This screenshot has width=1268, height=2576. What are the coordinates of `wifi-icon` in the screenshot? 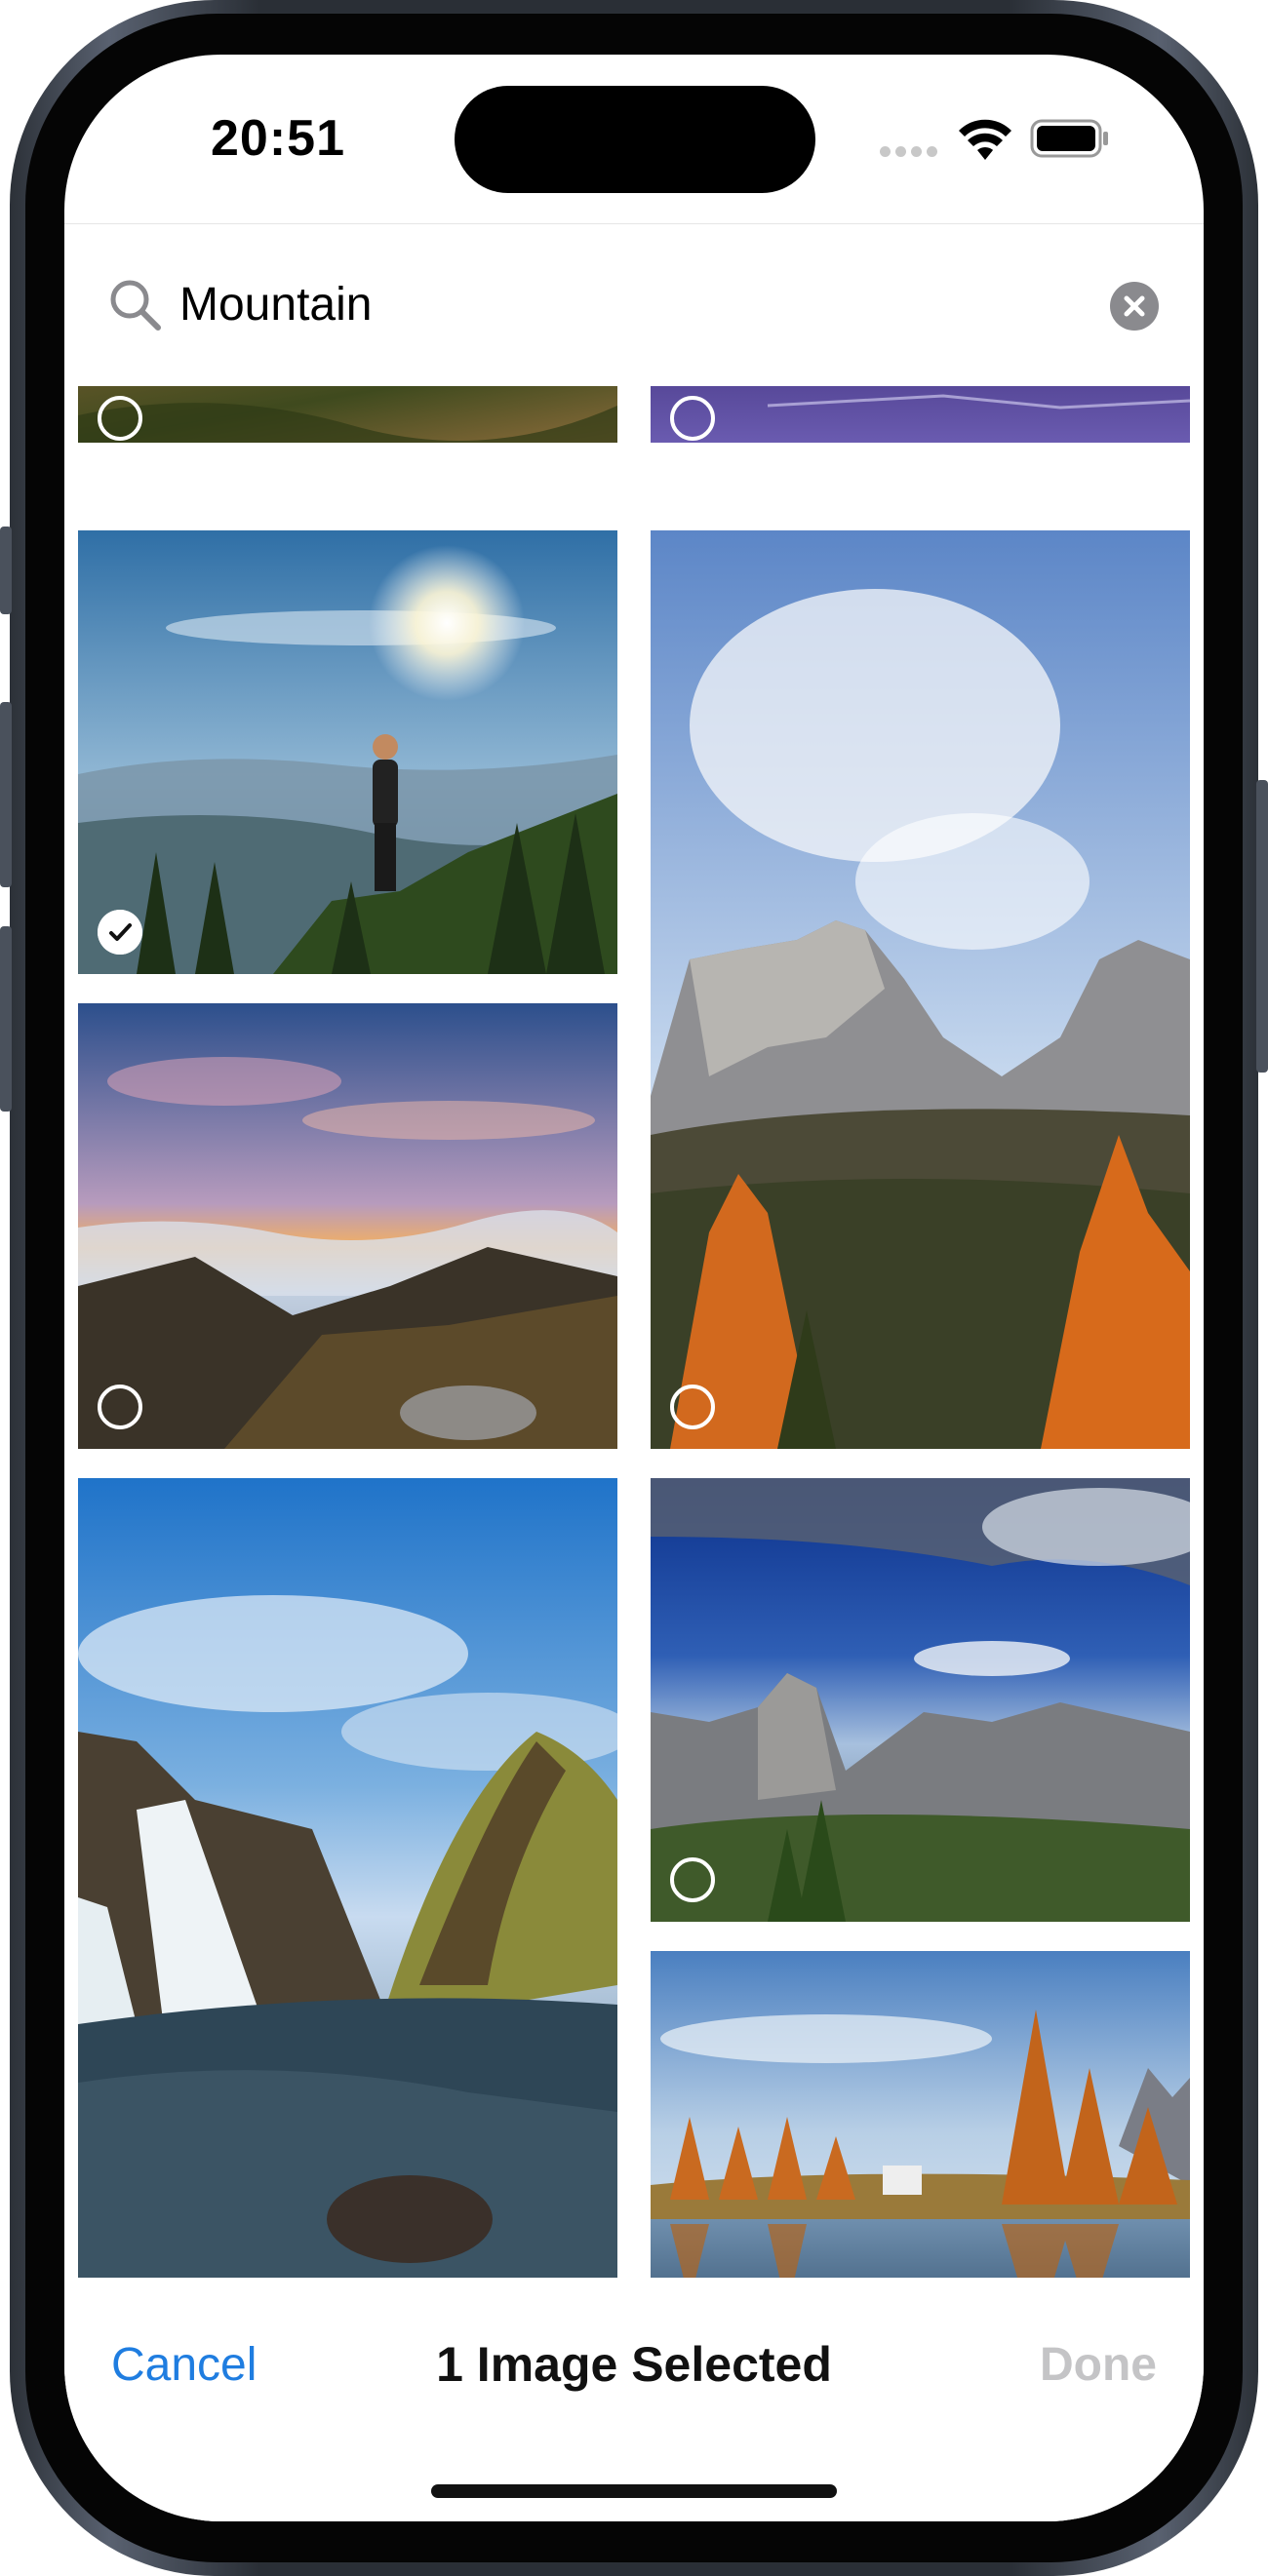 It's located at (985, 139).